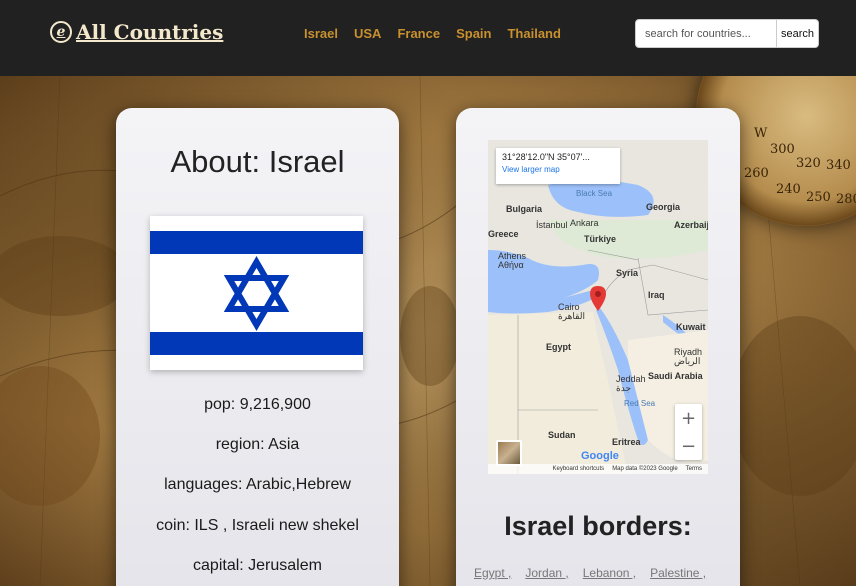  Describe the element at coordinates (503, 234) in the screenshot. I see `map-label: Greece` at that location.